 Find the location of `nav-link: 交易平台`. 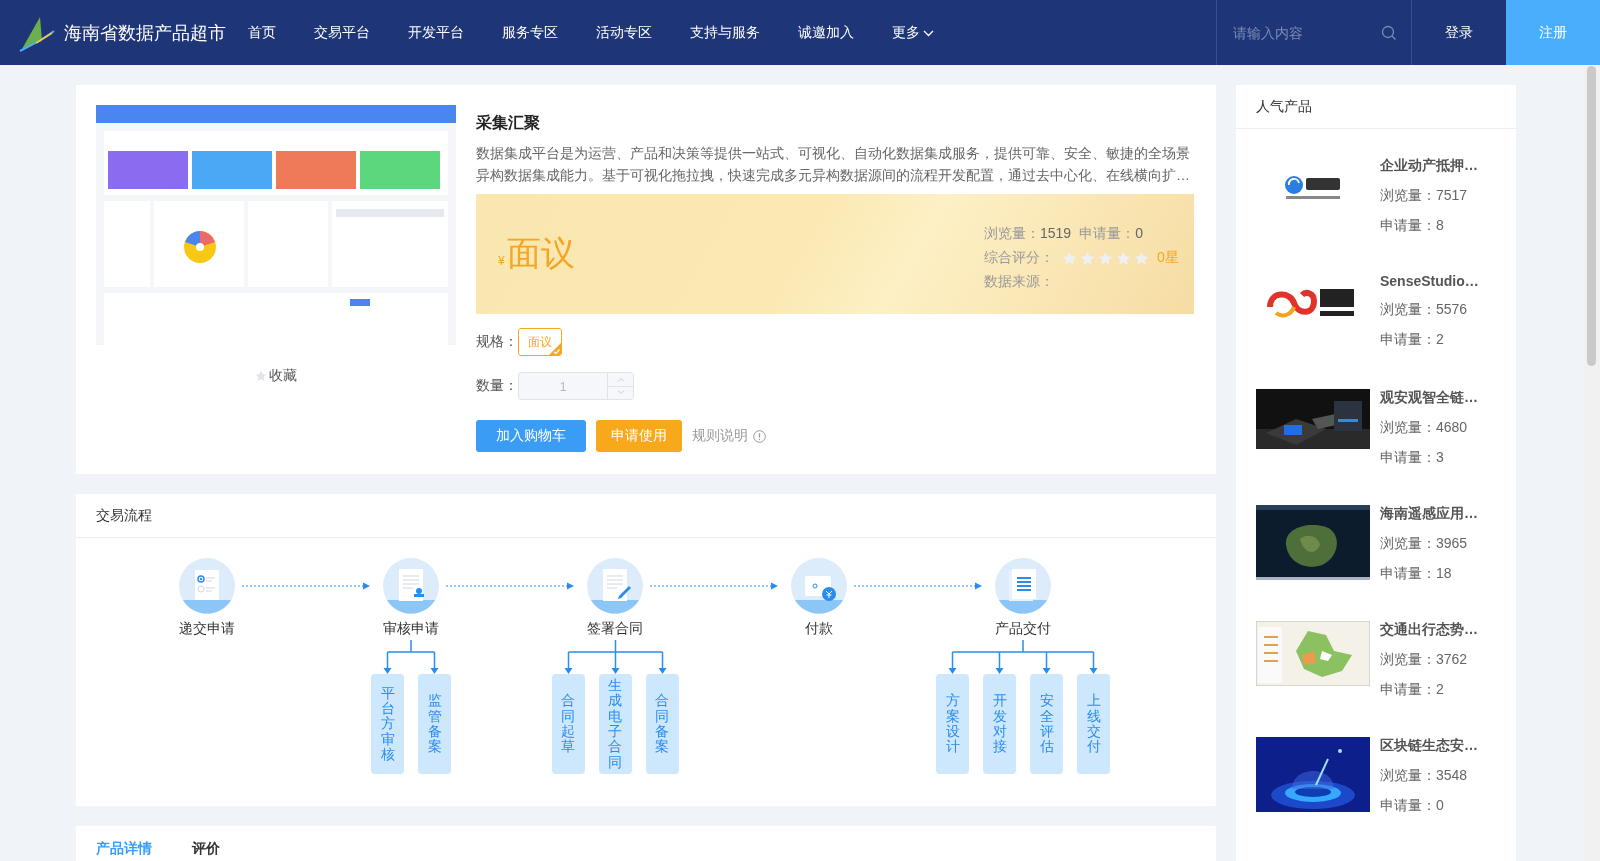

nav-link: 交易平台 is located at coordinates (342, 32).